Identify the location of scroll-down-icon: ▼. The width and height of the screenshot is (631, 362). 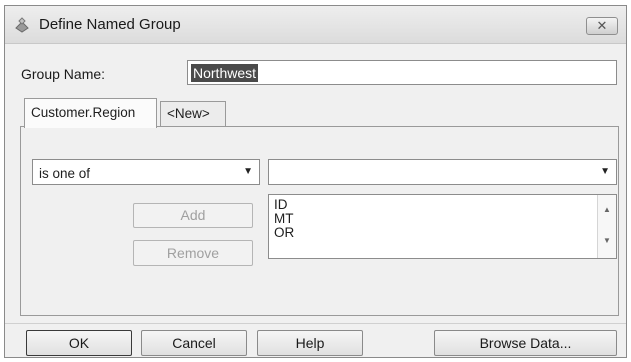
(607, 241).